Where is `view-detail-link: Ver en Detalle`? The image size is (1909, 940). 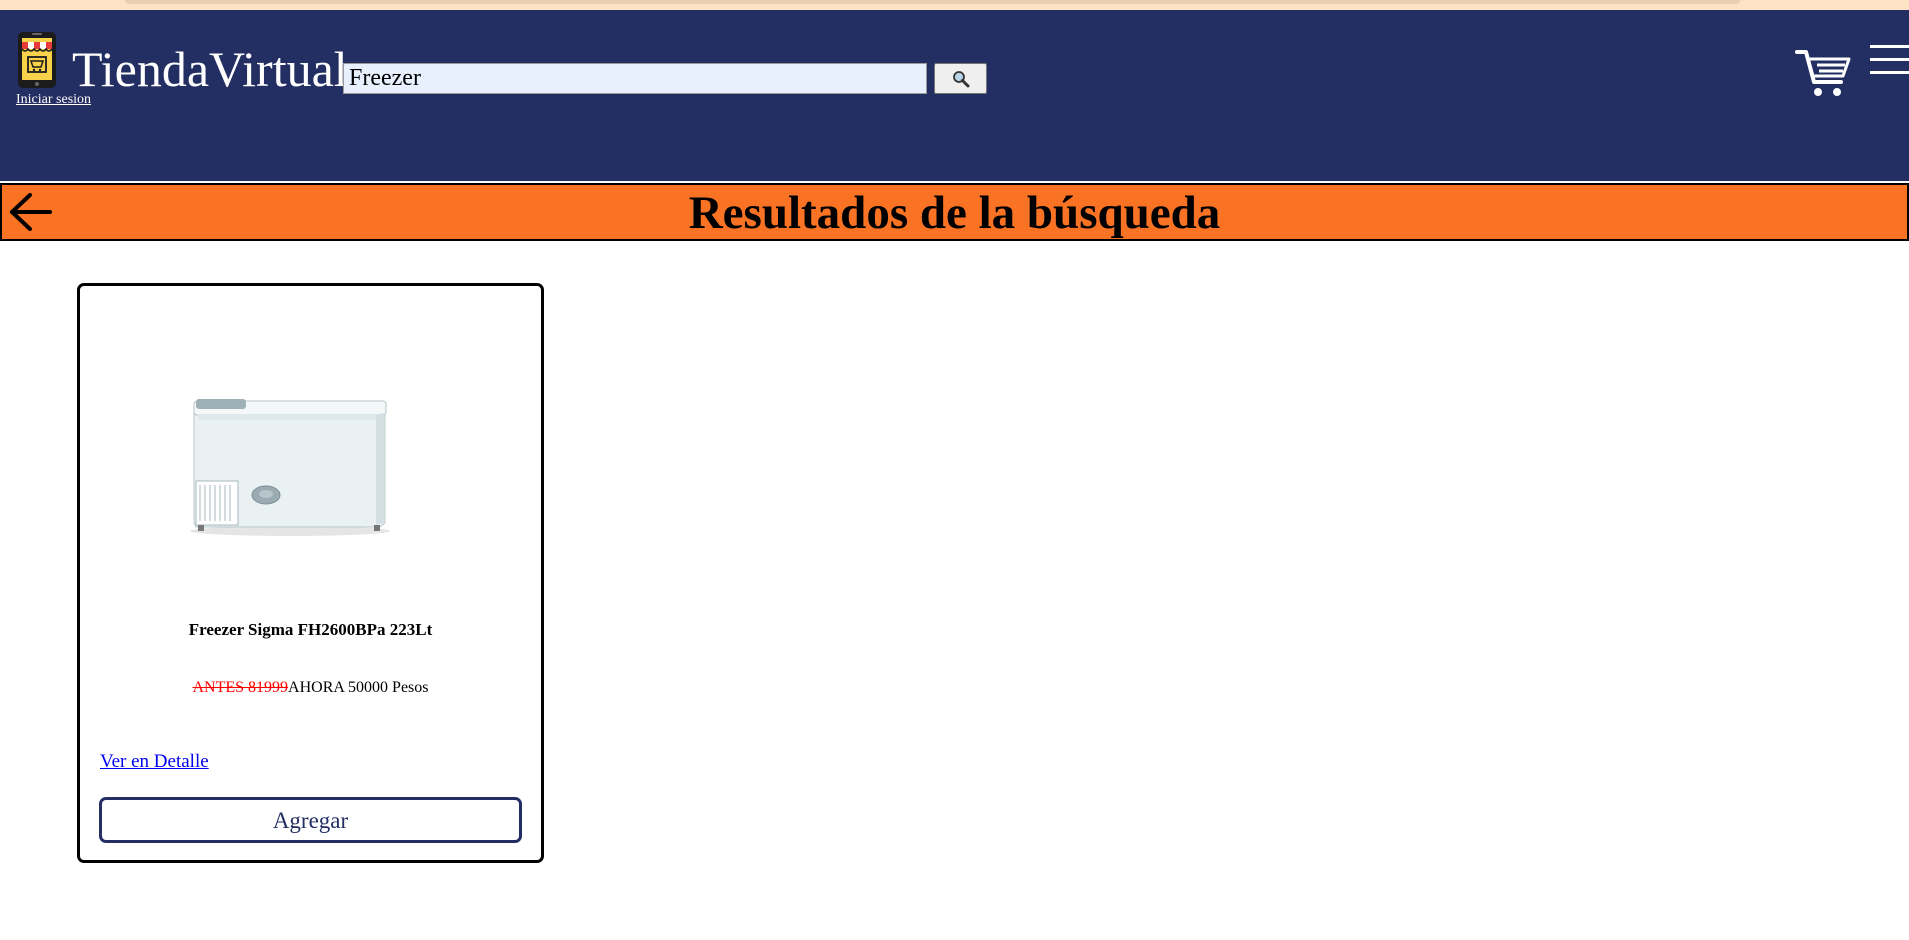
view-detail-link: Ver en Detalle is located at coordinates (154, 762).